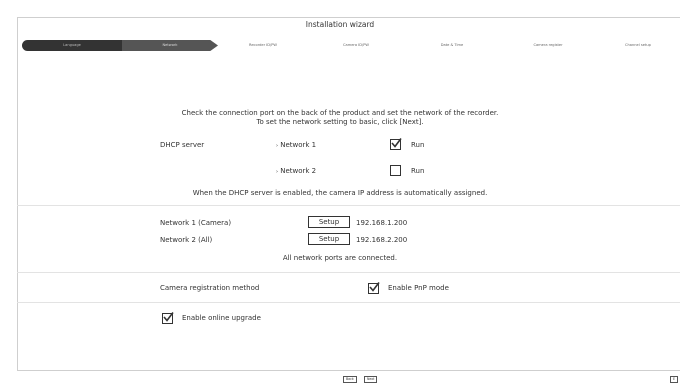 Image resolution: width=680 pixels, height=389 pixels. Describe the element at coordinates (418, 171) in the screenshot. I see `dhcp-network-2-run-label: Run` at that location.